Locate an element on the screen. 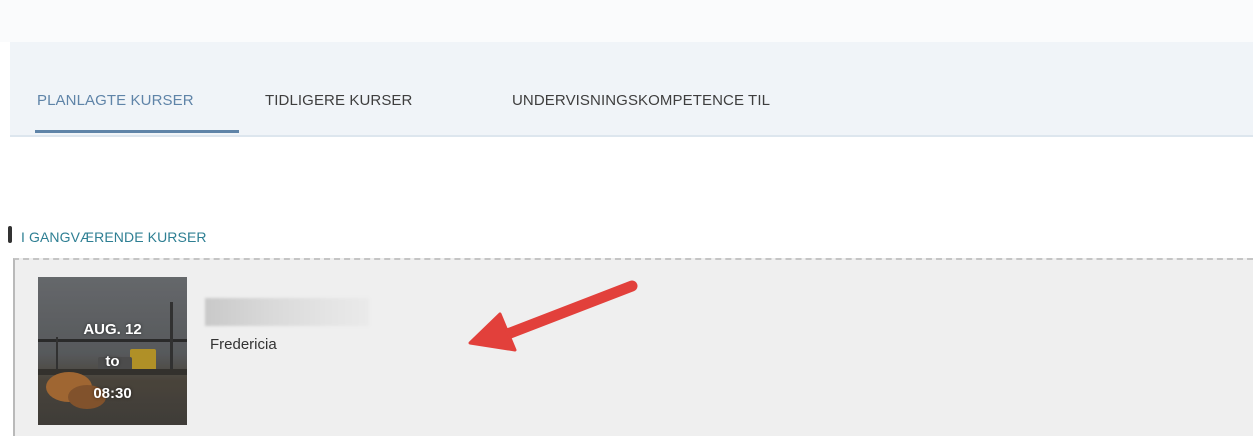  tab-undervisningskompetence: UNDERVISNINGSKOMPETENCE TIL is located at coordinates (641, 100).